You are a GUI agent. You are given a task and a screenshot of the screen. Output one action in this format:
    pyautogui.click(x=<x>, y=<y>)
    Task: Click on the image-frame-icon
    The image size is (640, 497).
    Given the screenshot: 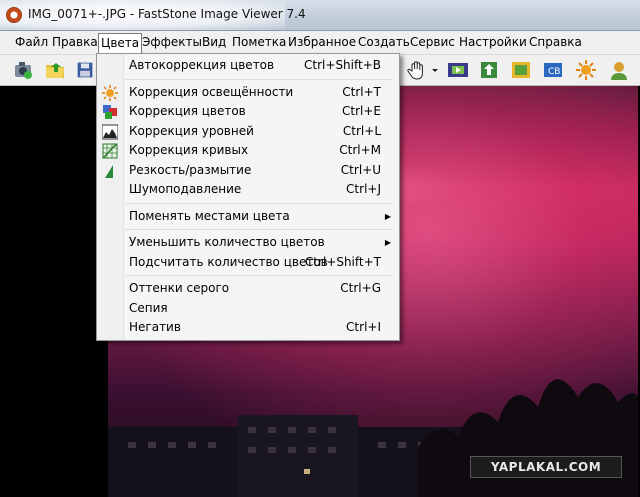 What is the action you would take?
    pyautogui.click(x=521, y=70)
    